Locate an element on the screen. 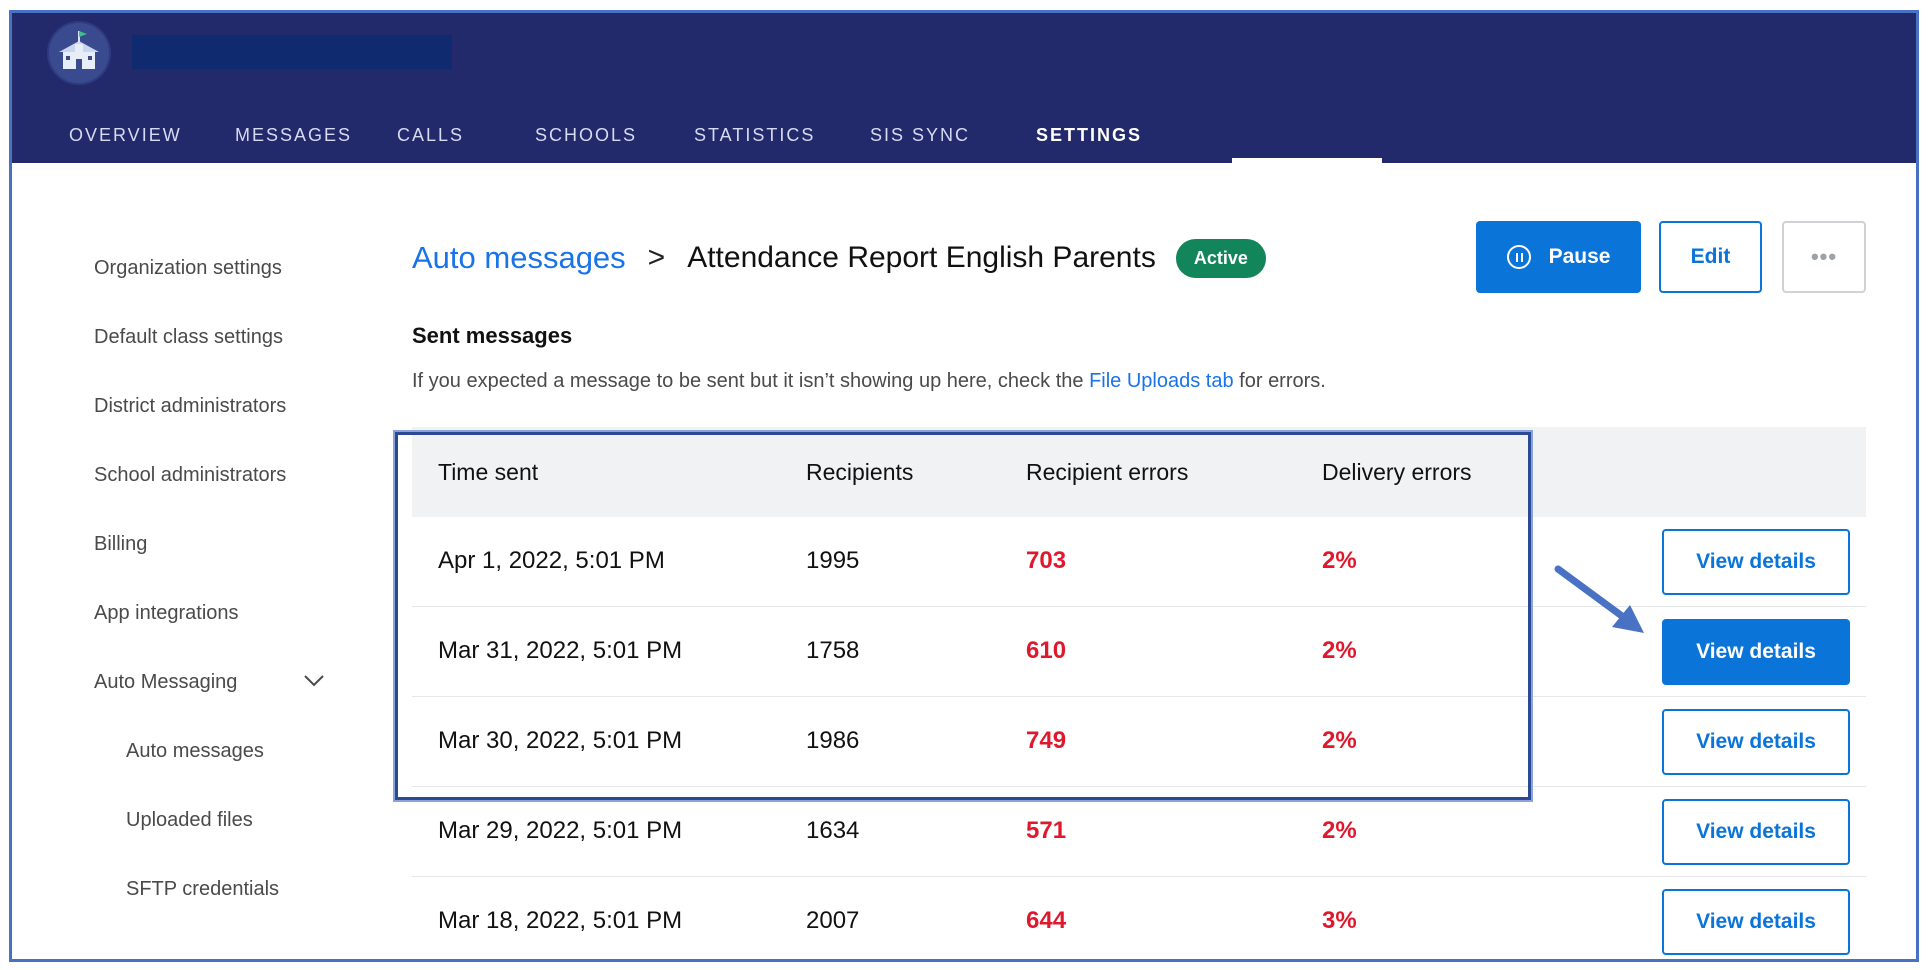 Image resolution: width=1928 pixels, height=970 pixels. nav-overview: OVERVIEW is located at coordinates (125, 138).